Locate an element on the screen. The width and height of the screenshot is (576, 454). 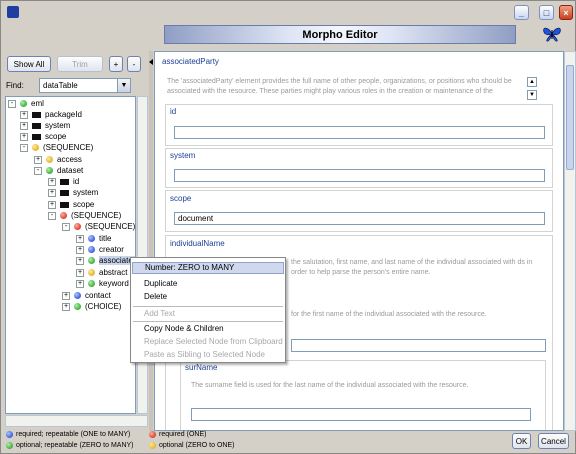
id-field is located at coordinates (359, 132).